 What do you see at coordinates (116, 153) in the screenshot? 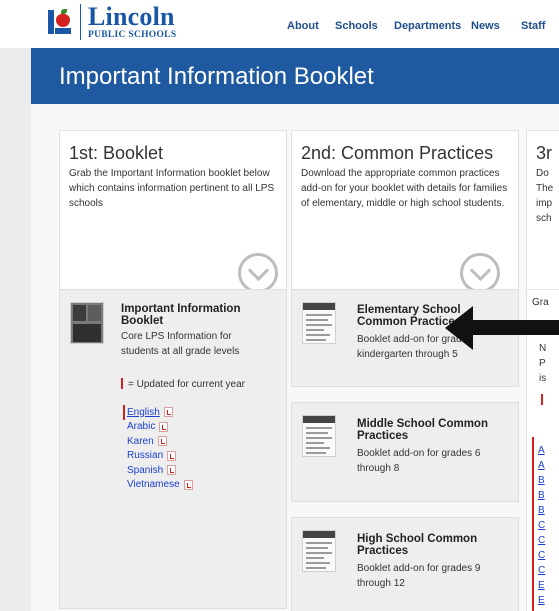
I see `step-title: 1st: Booklet` at bounding box center [116, 153].